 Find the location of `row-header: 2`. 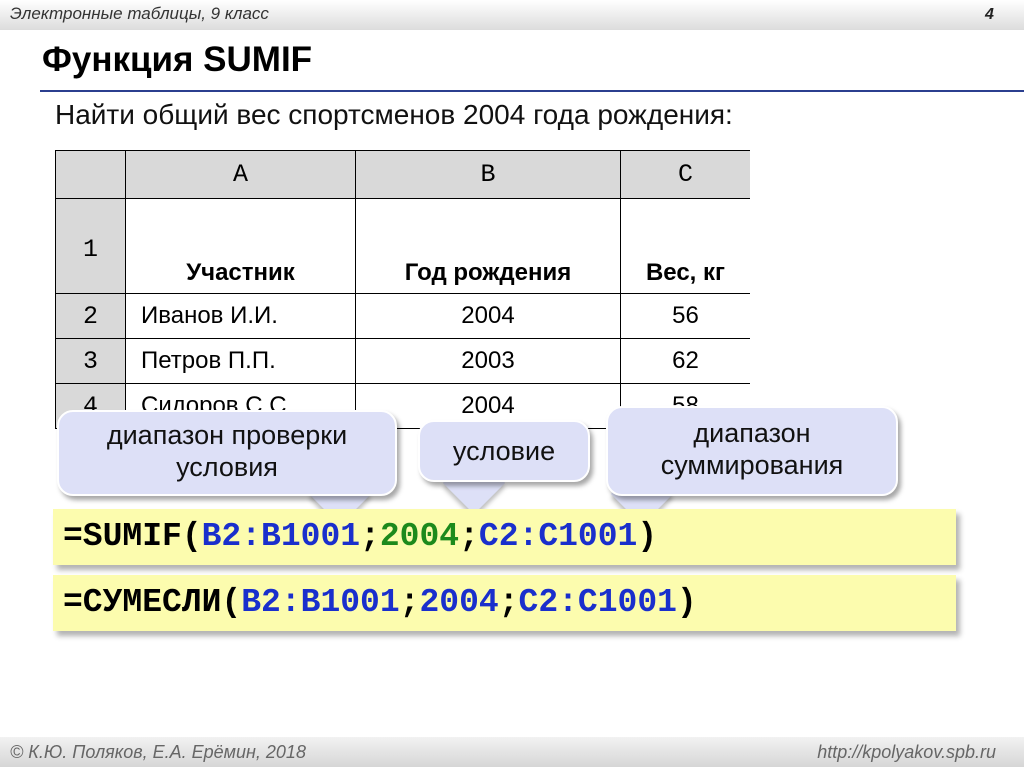

row-header: 2 is located at coordinates (90, 316).